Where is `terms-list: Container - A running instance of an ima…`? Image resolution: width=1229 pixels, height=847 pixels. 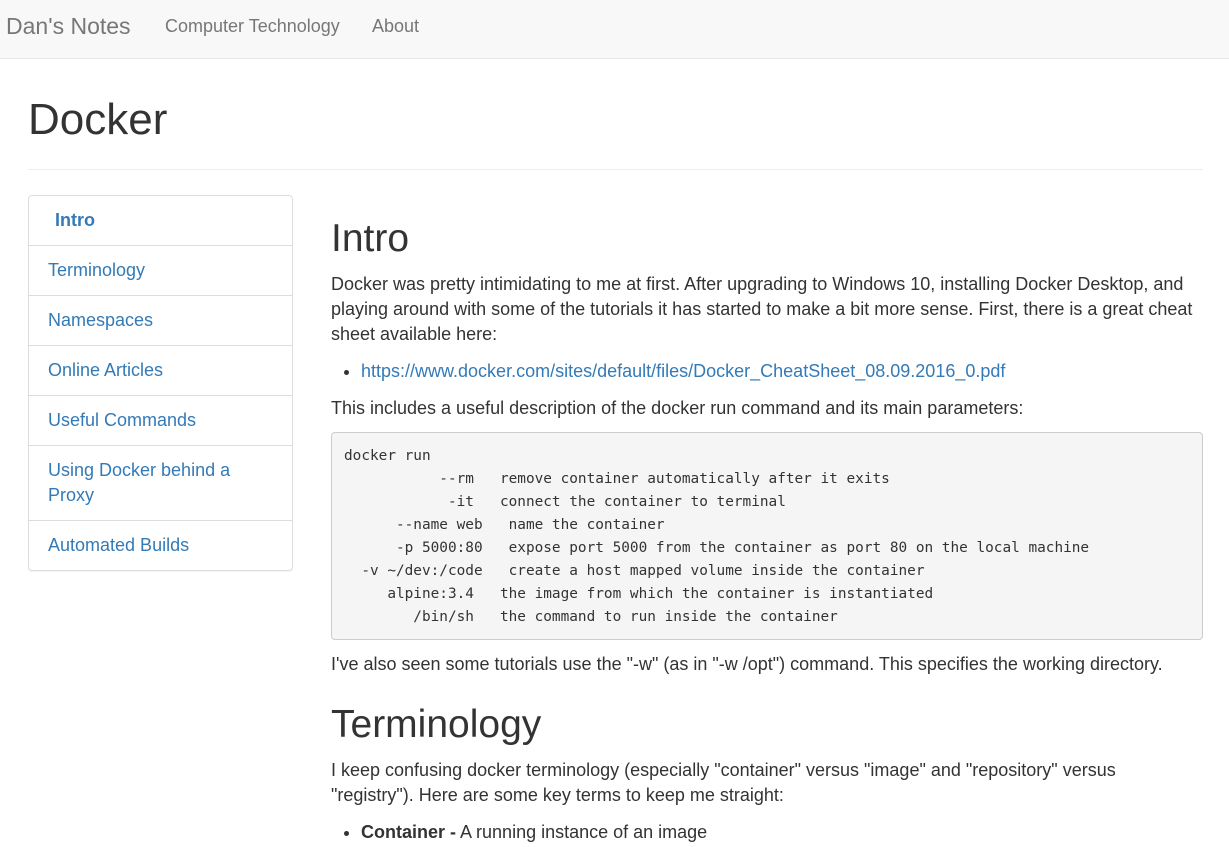
terms-list: Container - A running instance of an ima… is located at coordinates (767, 832).